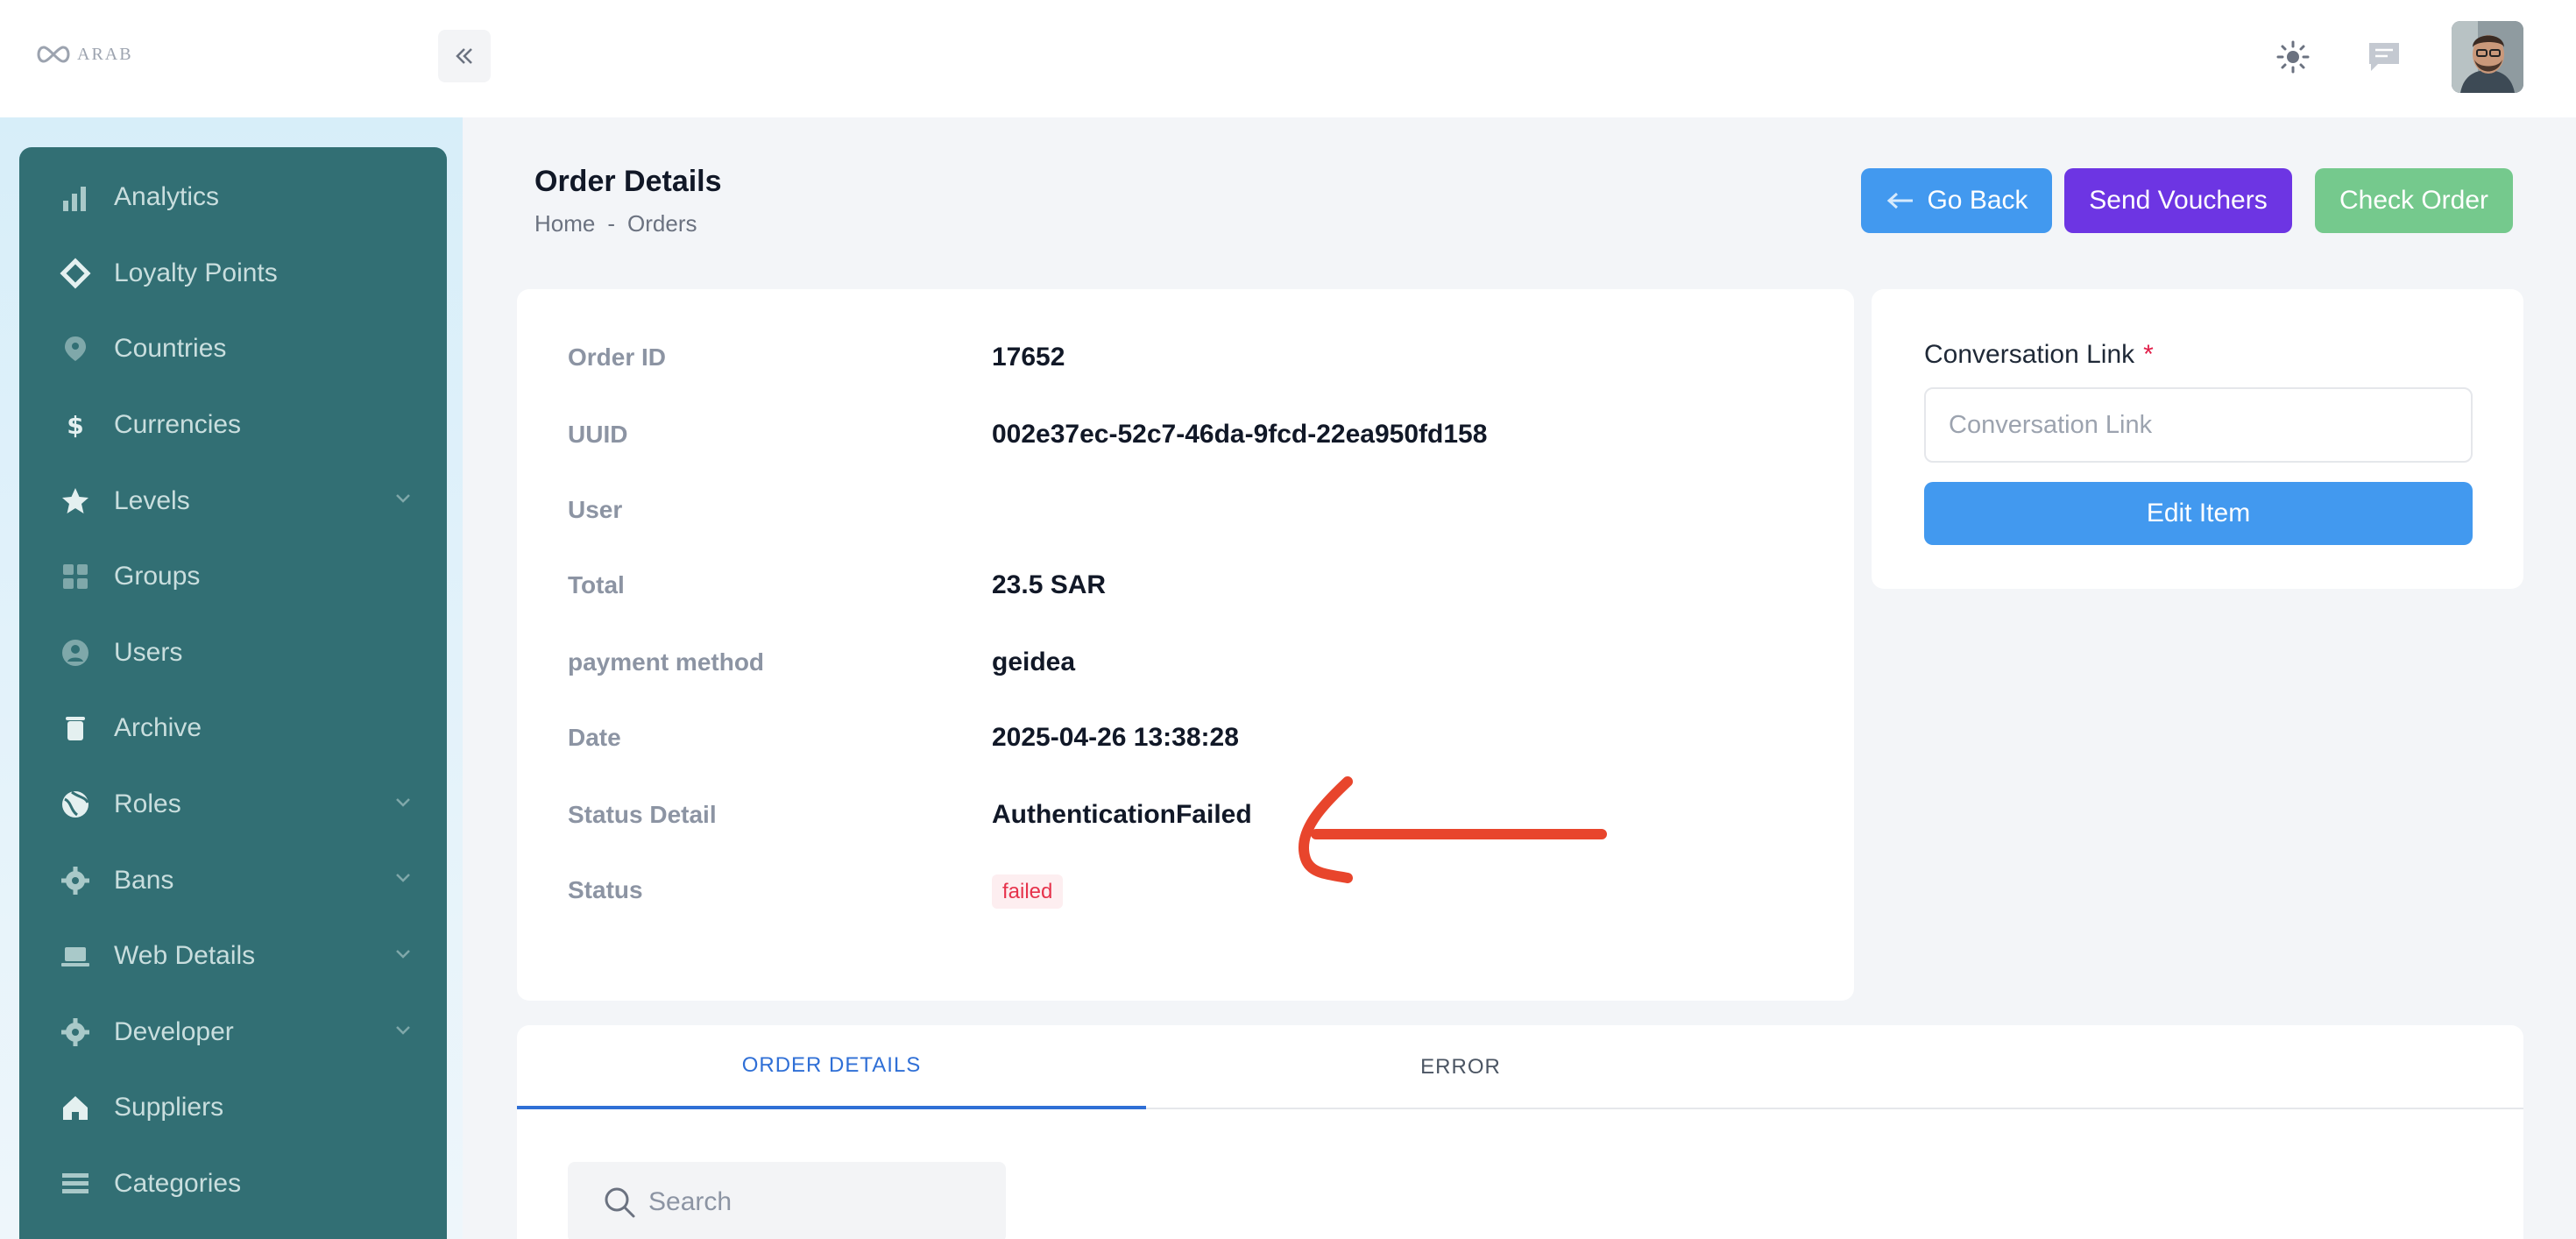 The image size is (2576, 1239). What do you see at coordinates (628, 181) in the screenshot?
I see `page-title: Order Details` at bounding box center [628, 181].